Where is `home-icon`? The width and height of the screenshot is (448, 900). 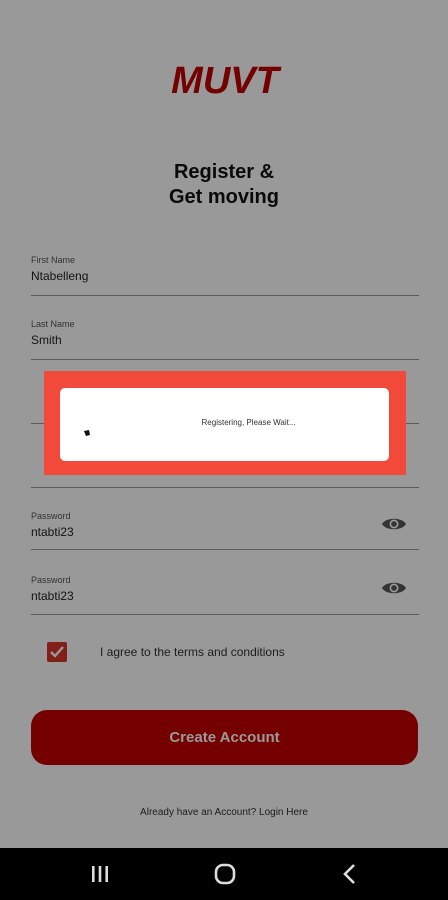
home-icon is located at coordinates (225, 874).